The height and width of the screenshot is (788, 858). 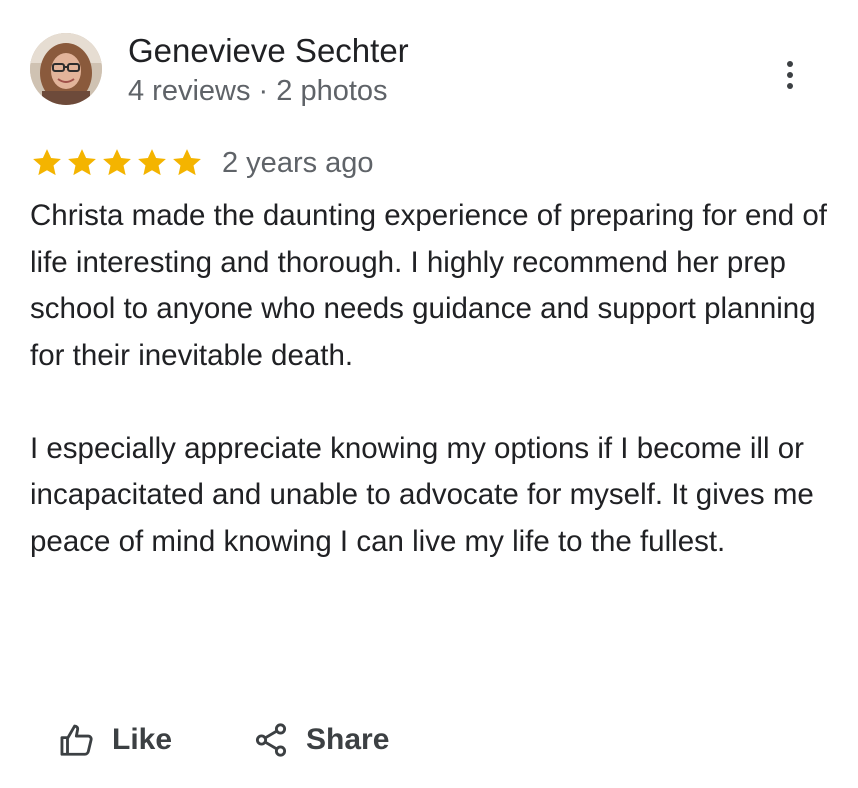 I want to click on author-meta: 4 reviews · 2 photos, so click(x=258, y=91).